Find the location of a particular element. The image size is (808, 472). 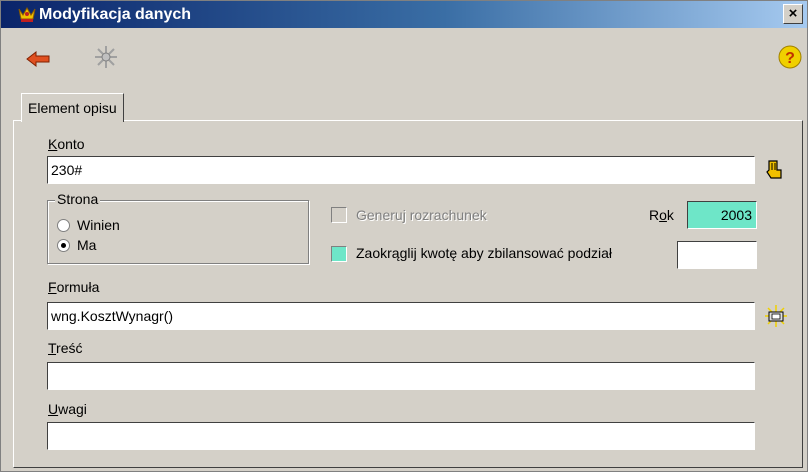

konto-label: Konto is located at coordinates (66, 144).